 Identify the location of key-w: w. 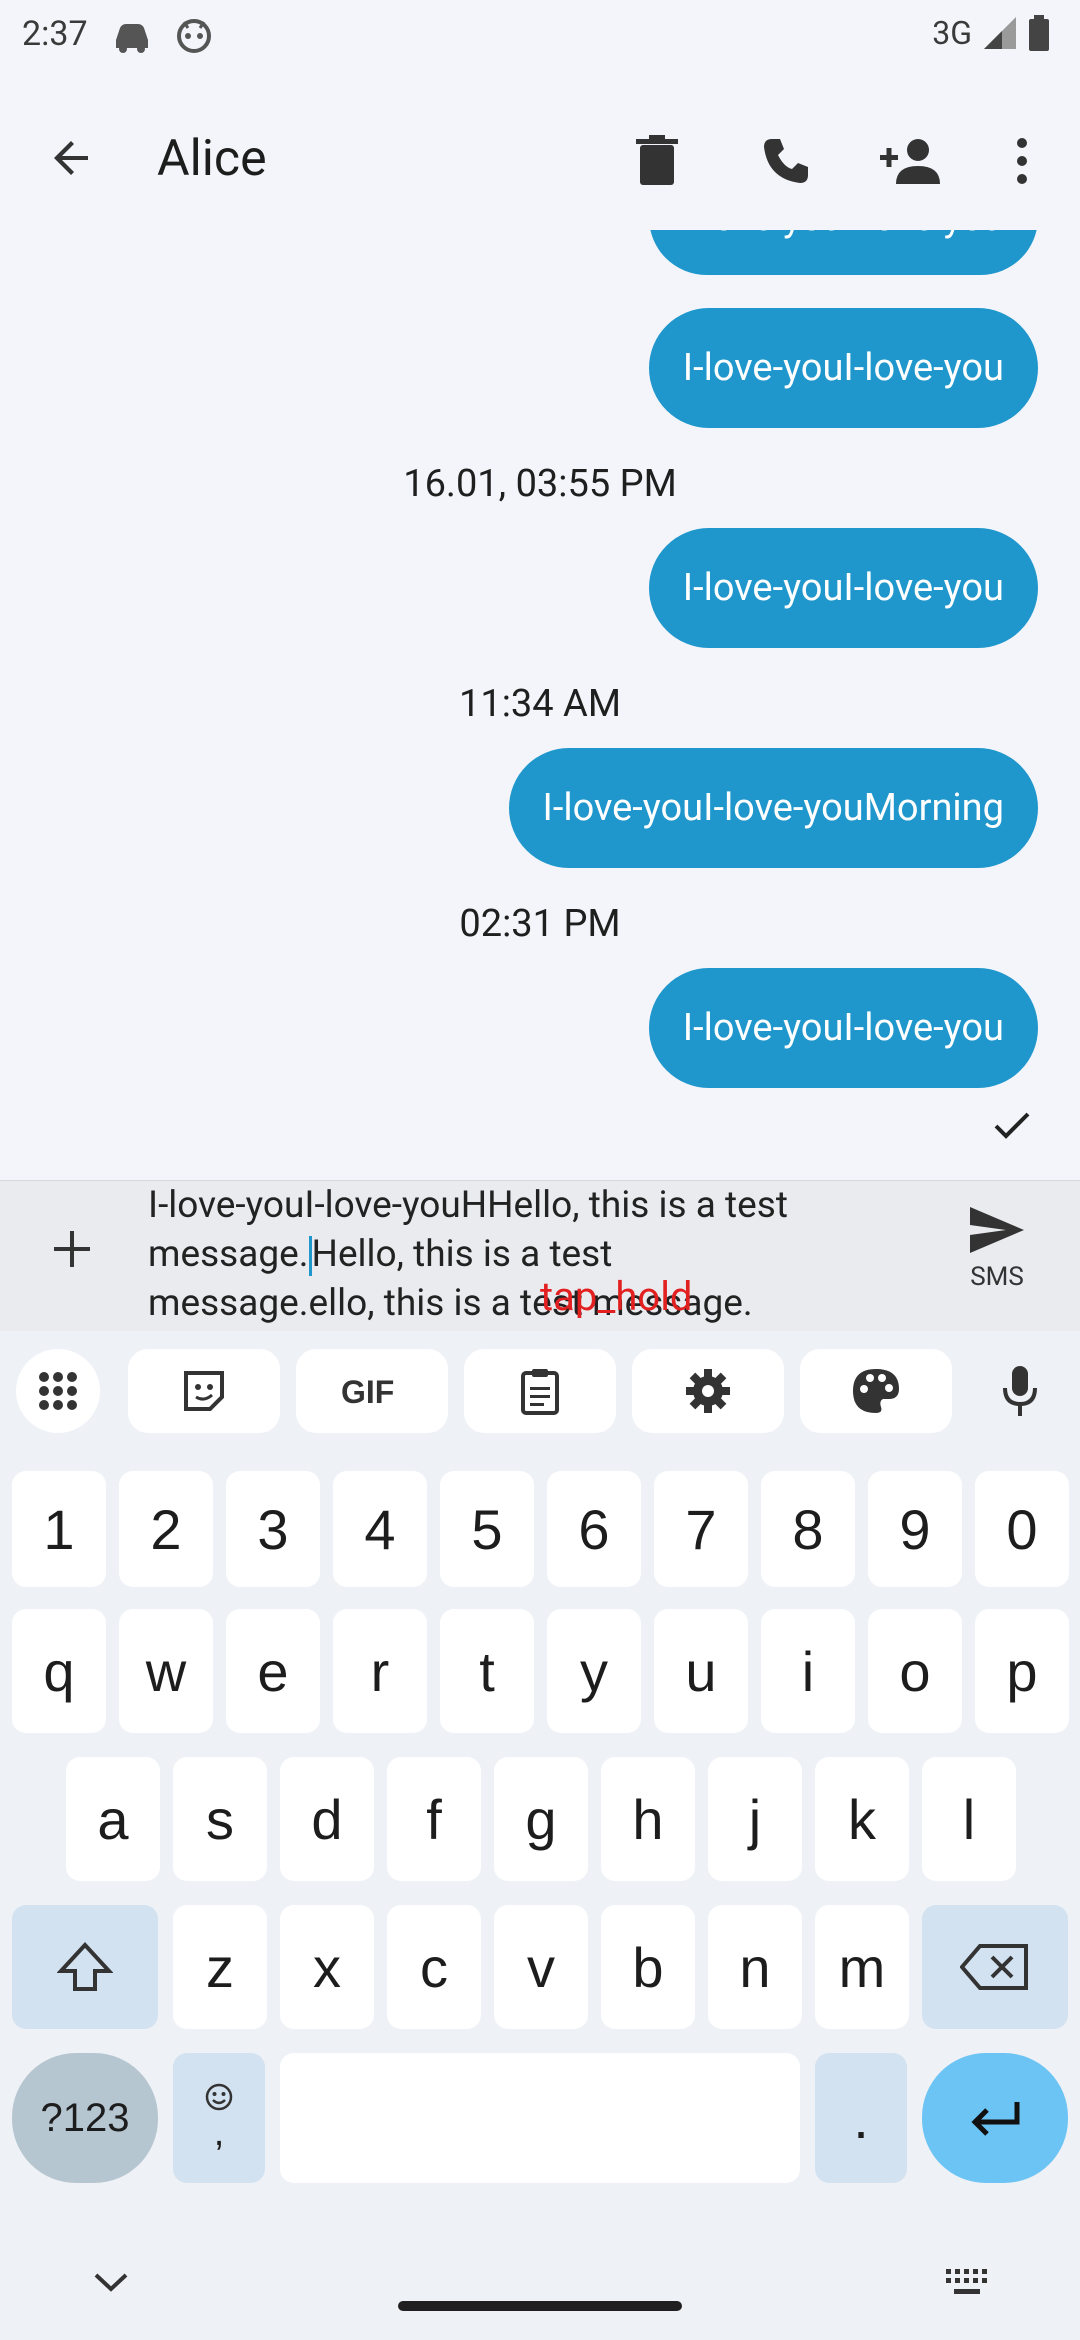
(166, 1671).